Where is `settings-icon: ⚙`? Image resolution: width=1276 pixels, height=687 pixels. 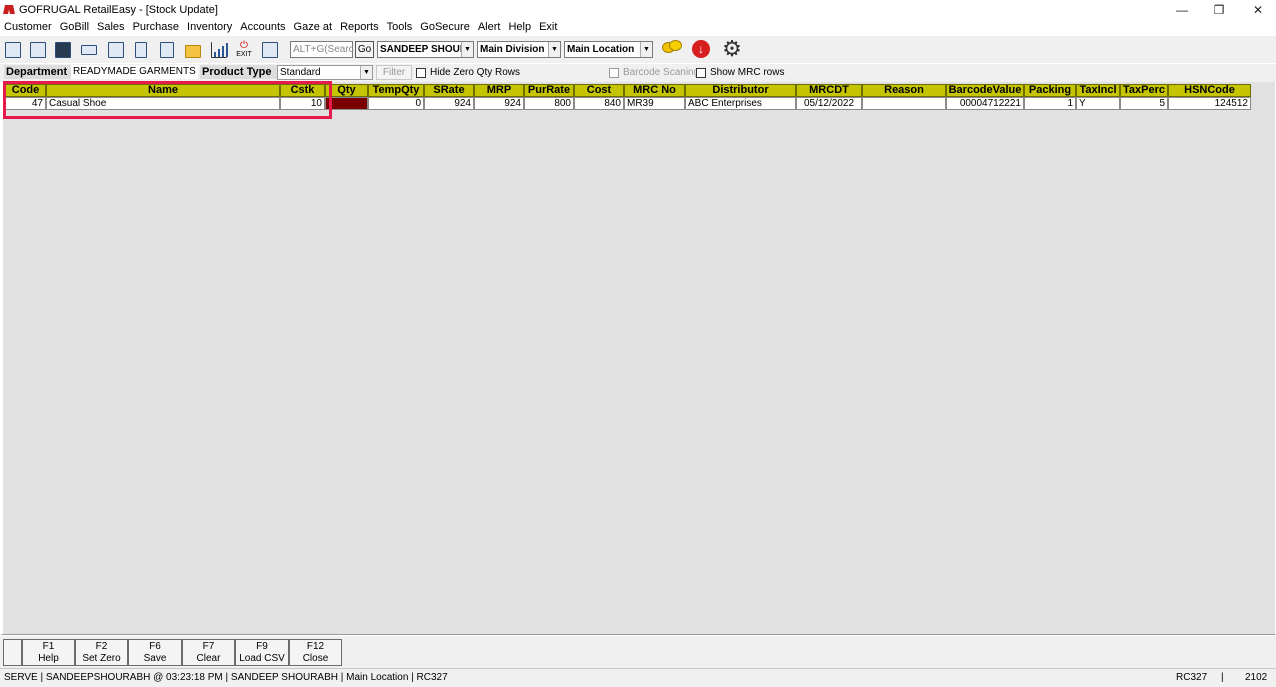
settings-icon: ⚙ is located at coordinates (732, 49).